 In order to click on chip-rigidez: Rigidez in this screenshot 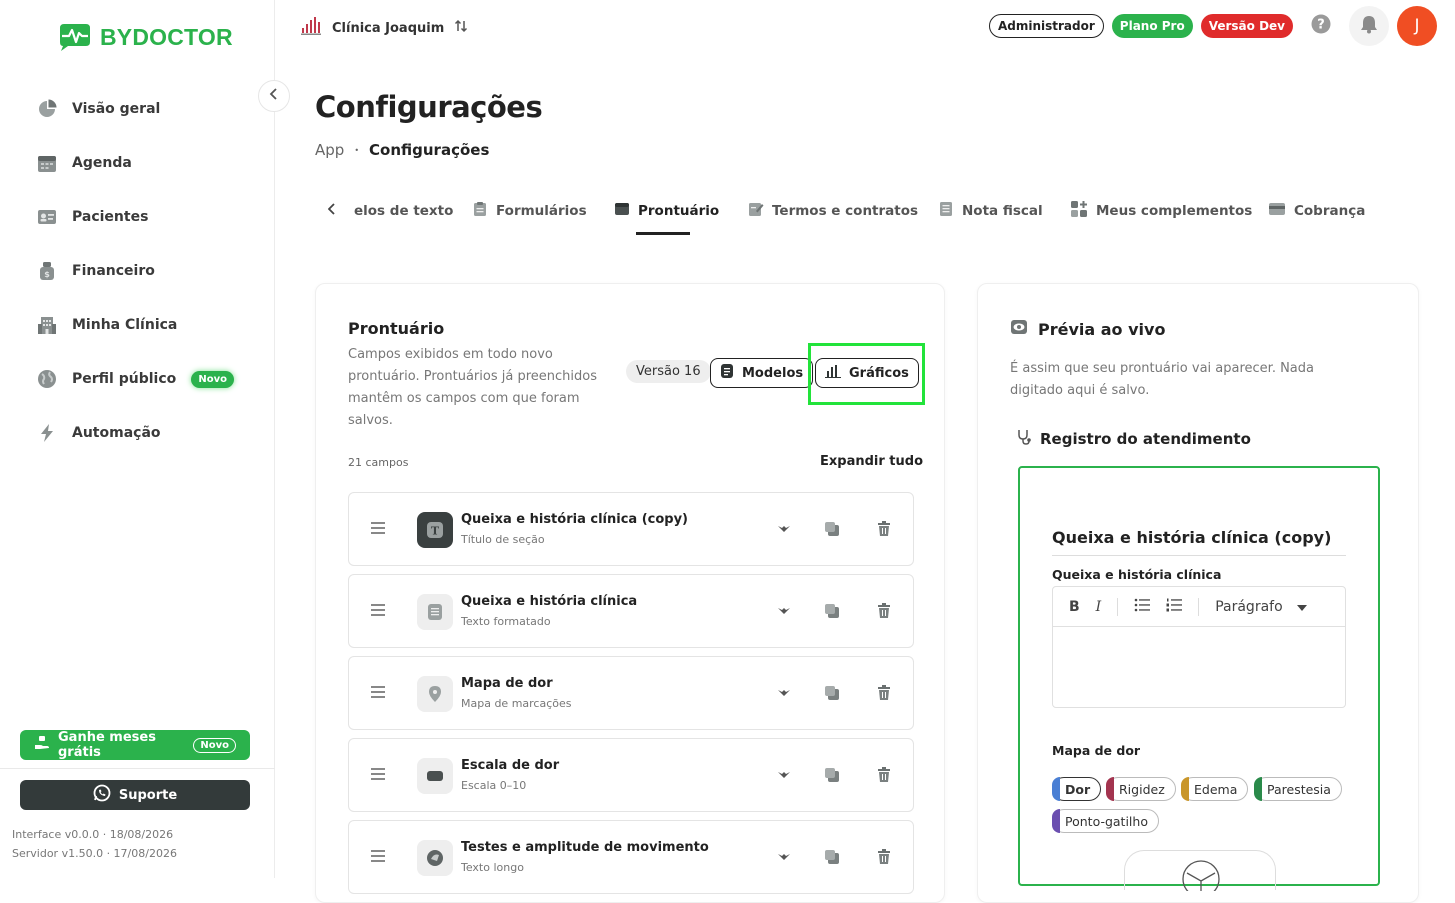, I will do `click(1141, 789)`.